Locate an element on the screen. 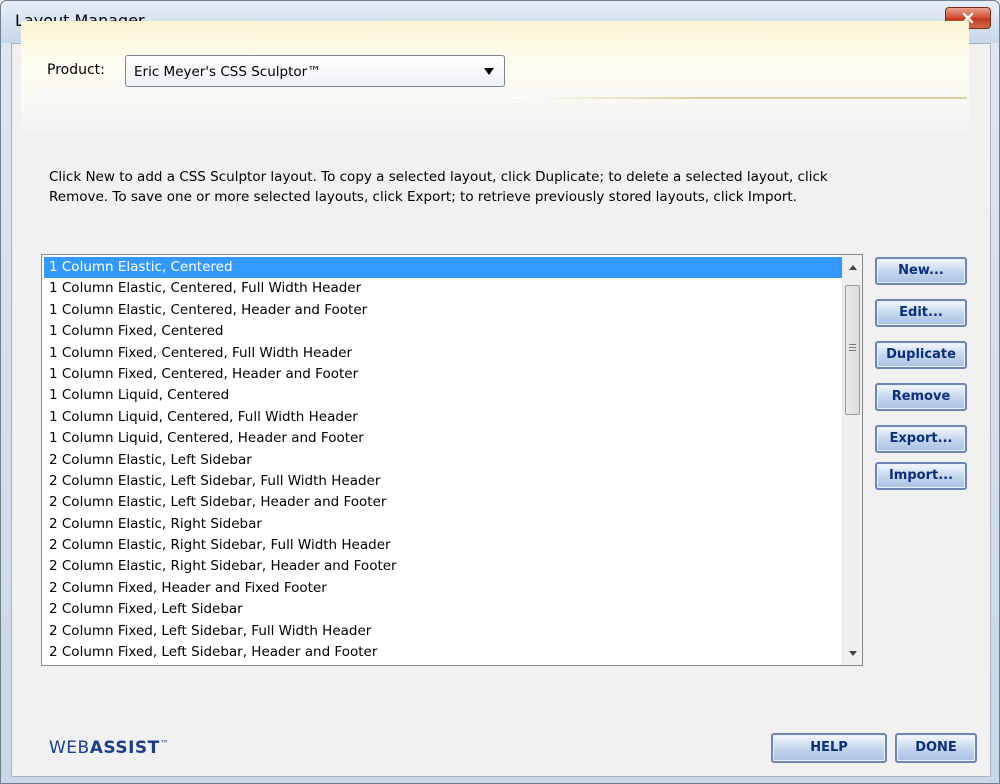 This screenshot has width=1000, height=784. list-item: 1 Column Elastic, Centered is located at coordinates (443, 268).